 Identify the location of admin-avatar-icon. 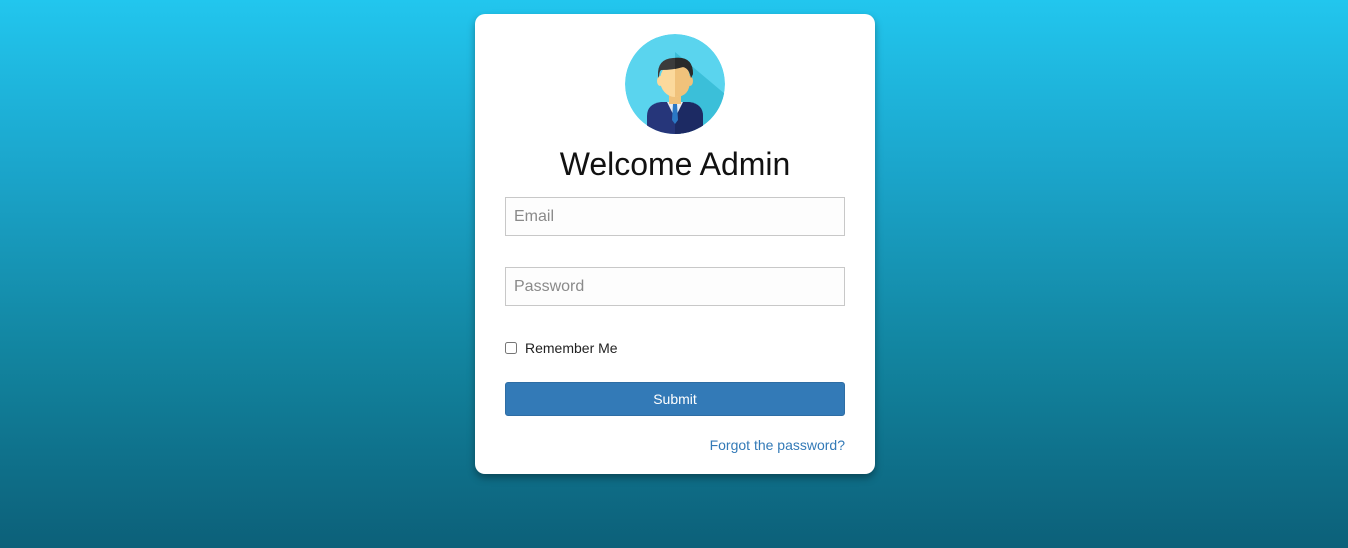
(675, 84).